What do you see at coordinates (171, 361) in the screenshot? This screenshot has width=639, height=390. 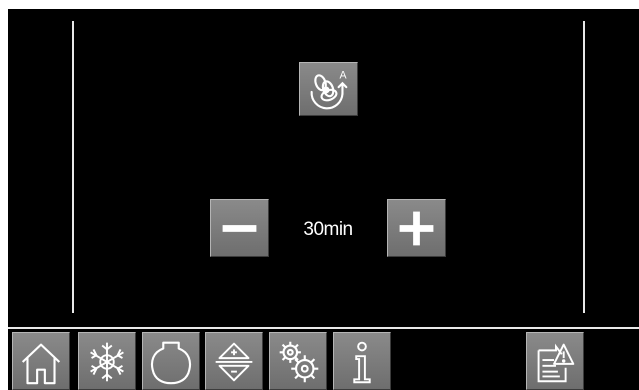 I see `nav-drum-button` at bounding box center [171, 361].